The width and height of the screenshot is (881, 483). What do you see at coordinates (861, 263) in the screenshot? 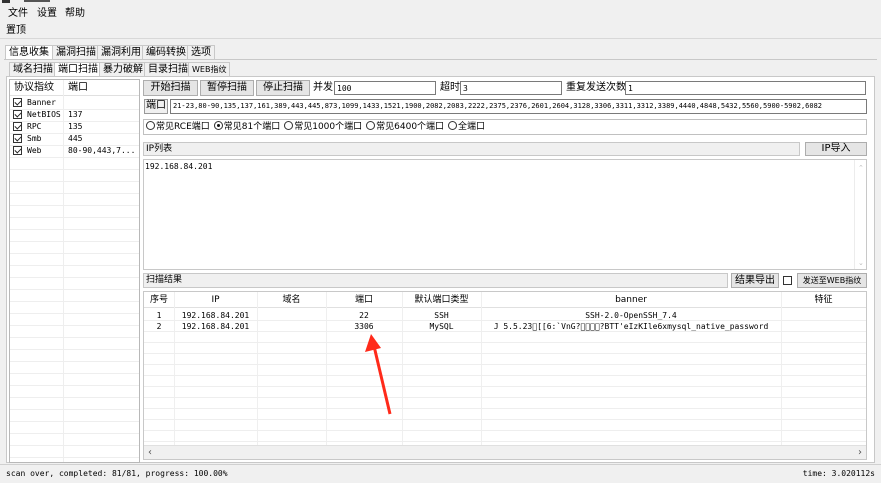
I see `scroll-down-icon: ⌄` at bounding box center [861, 263].